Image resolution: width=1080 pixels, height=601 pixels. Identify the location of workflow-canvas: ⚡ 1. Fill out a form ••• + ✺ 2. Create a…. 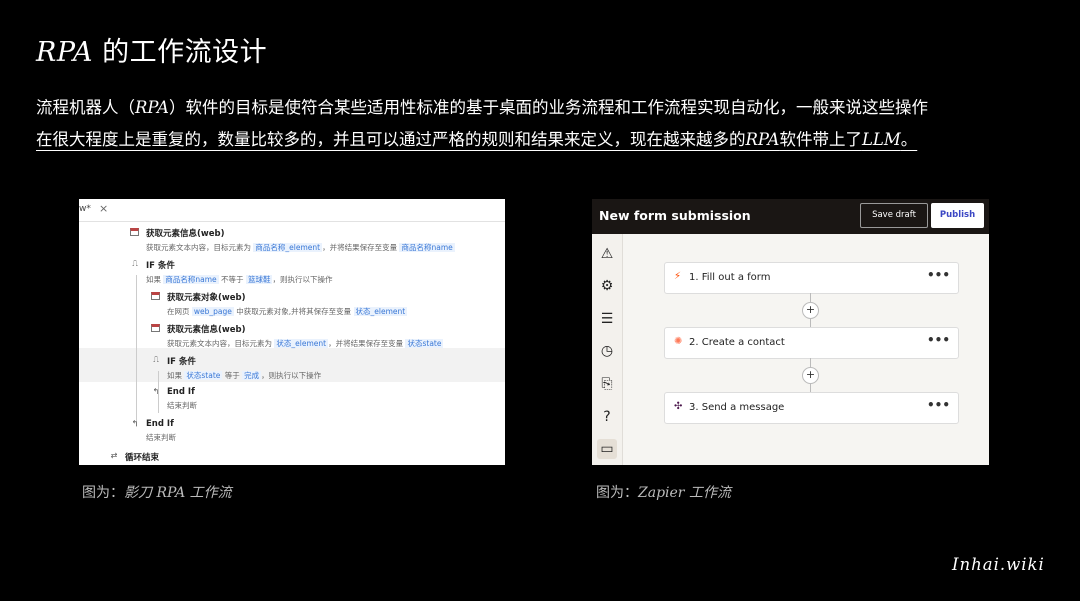
(806, 349).